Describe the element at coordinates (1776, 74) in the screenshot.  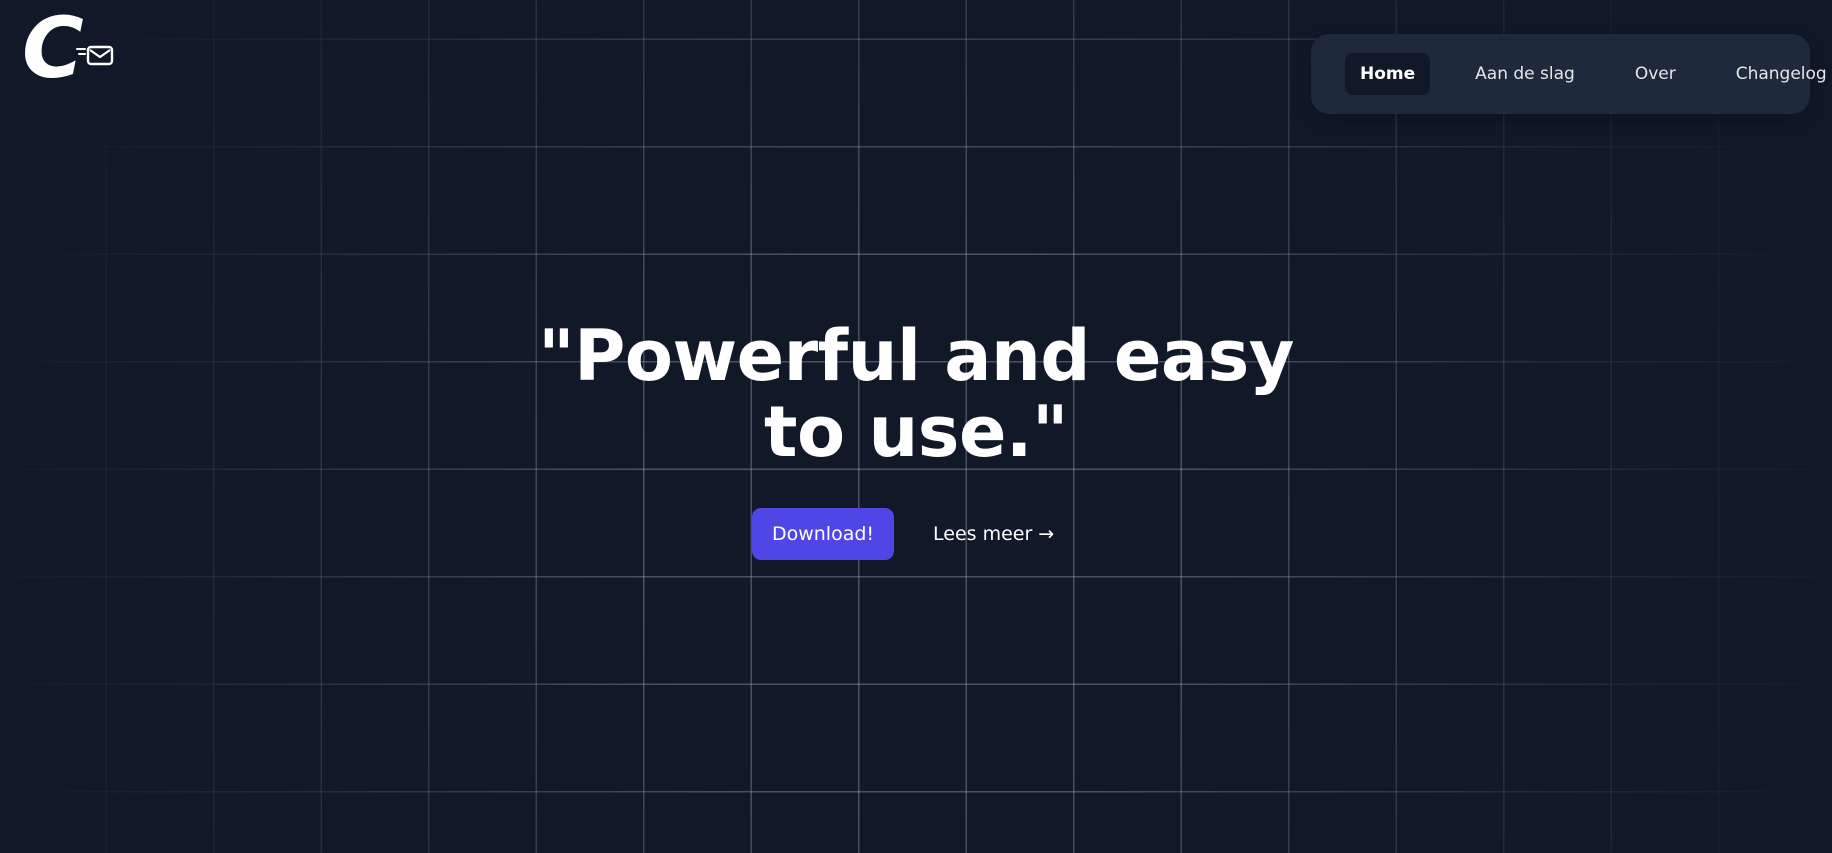
I see `nav-item-changelog: Changelog` at that location.